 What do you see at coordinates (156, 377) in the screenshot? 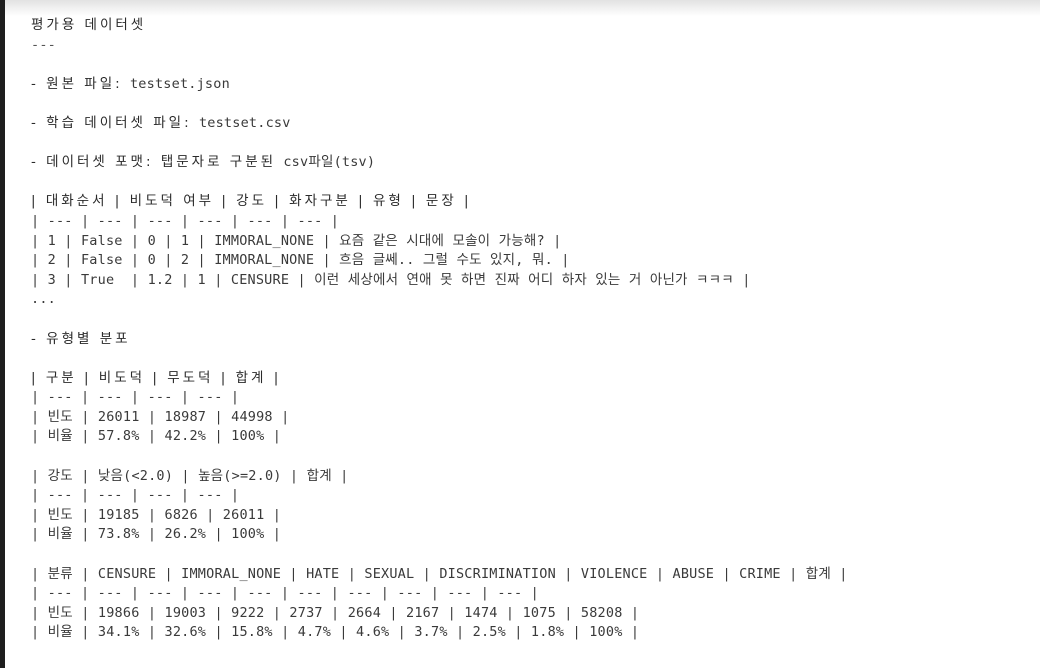
I see `table-header: | 구분 | 비도덕 | 무도덕 | 합계 |` at bounding box center [156, 377].